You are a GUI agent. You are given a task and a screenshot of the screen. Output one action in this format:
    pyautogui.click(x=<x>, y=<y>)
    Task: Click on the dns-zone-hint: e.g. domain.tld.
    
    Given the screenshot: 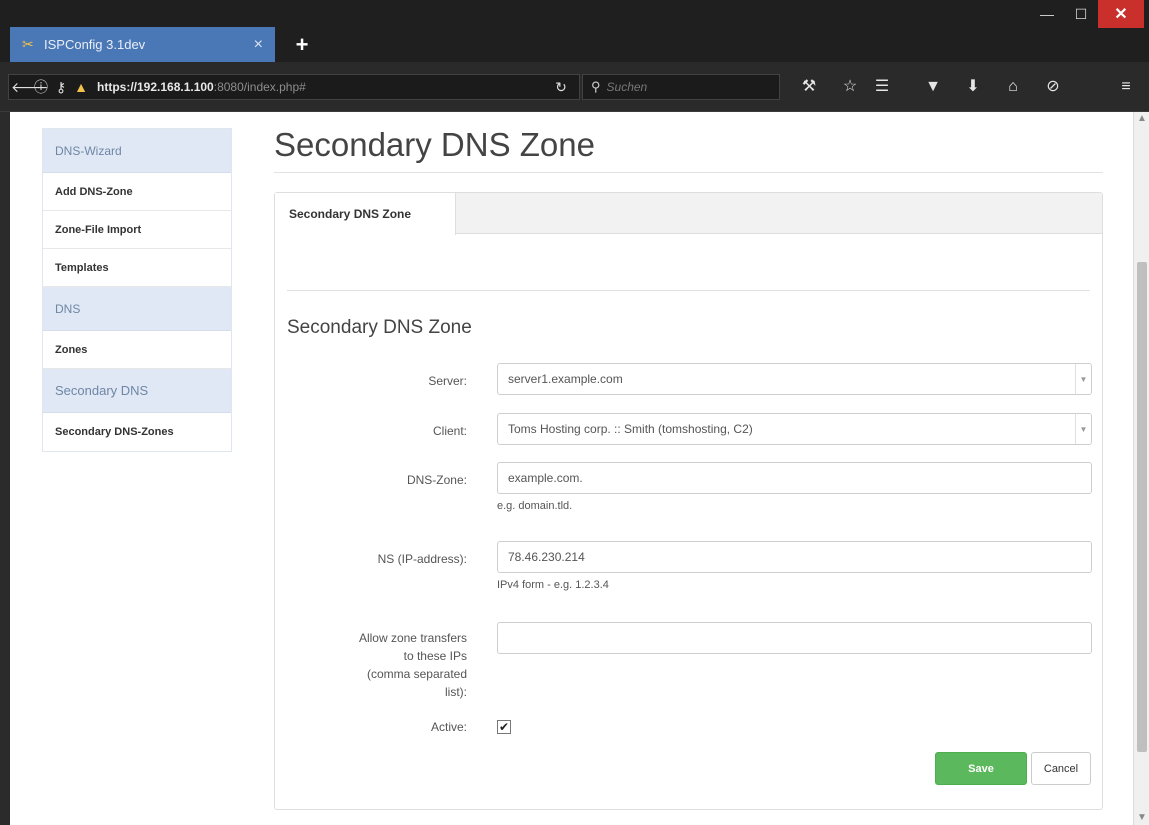 What is the action you would take?
    pyautogui.click(x=535, y=506)
    